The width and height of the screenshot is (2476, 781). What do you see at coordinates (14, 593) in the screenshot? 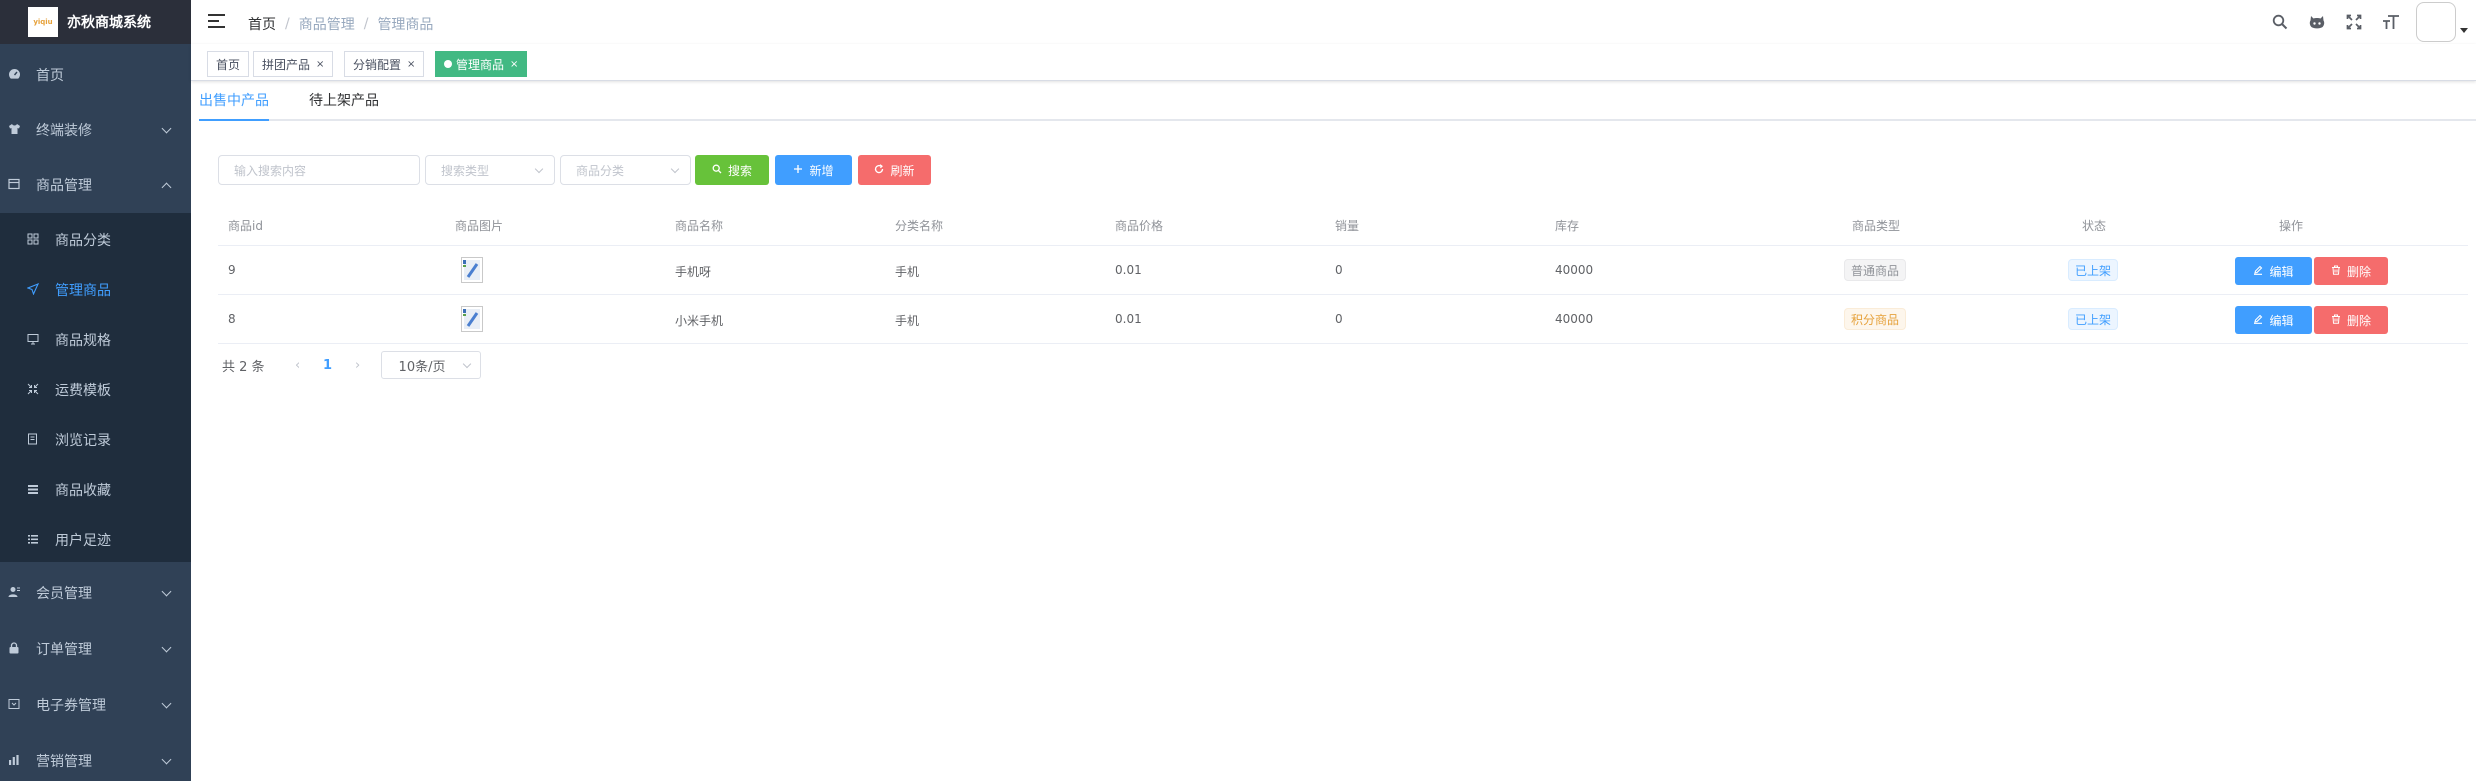
I see `user-icon` at bounding box center [14, 593].